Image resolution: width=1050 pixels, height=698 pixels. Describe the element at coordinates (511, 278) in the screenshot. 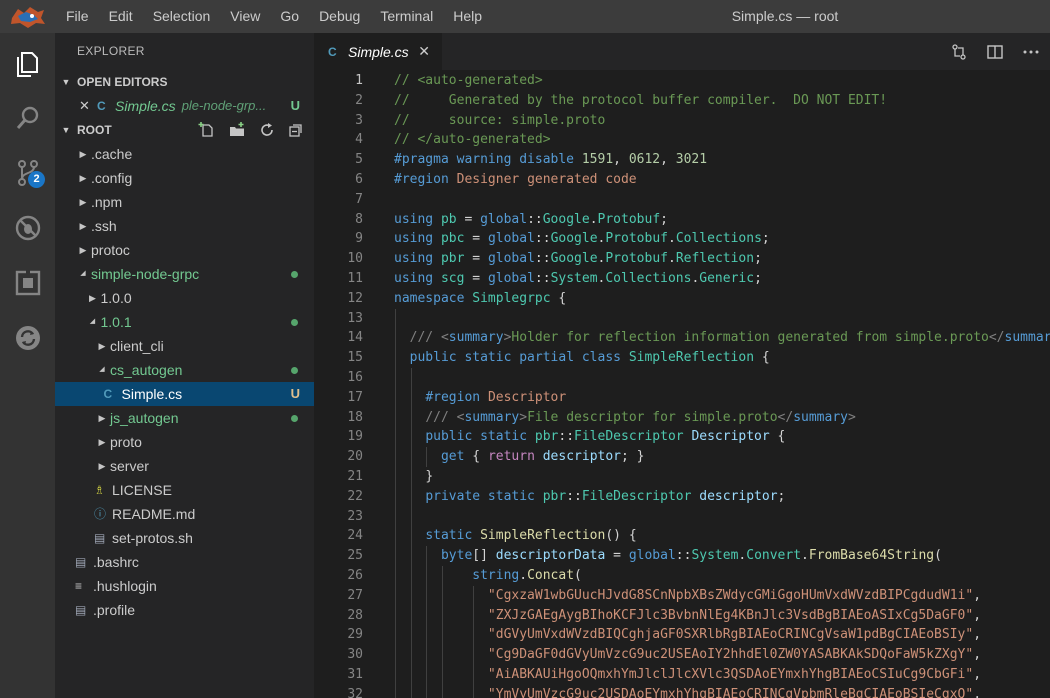

I see `code-token: global` at that location.